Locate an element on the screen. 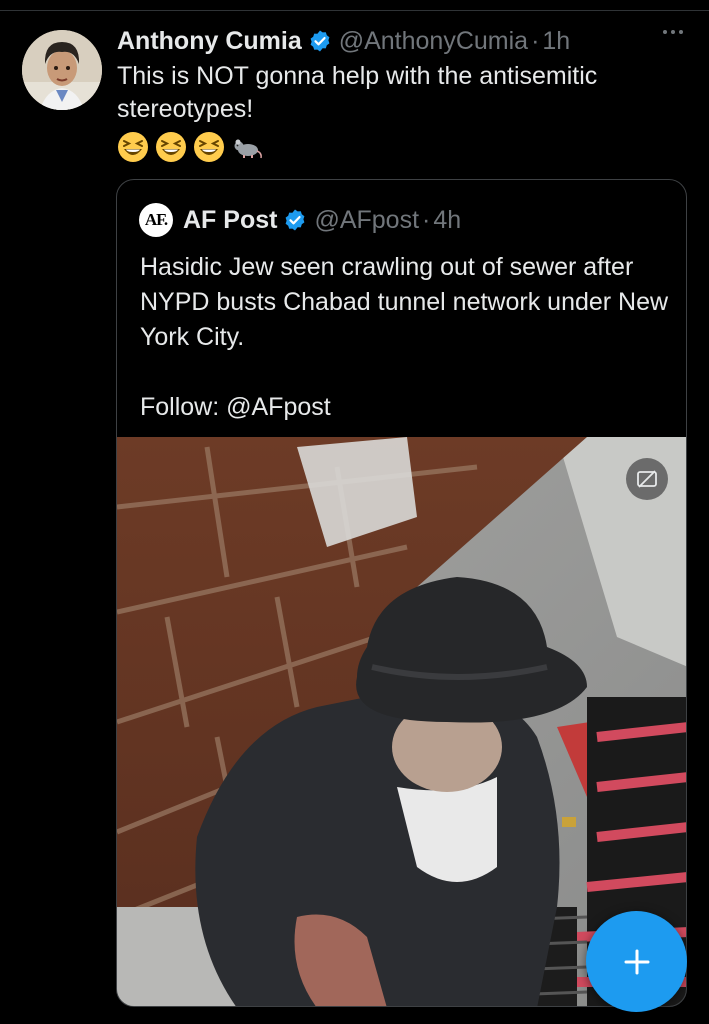  avatar is located at coordinates (62, 70).